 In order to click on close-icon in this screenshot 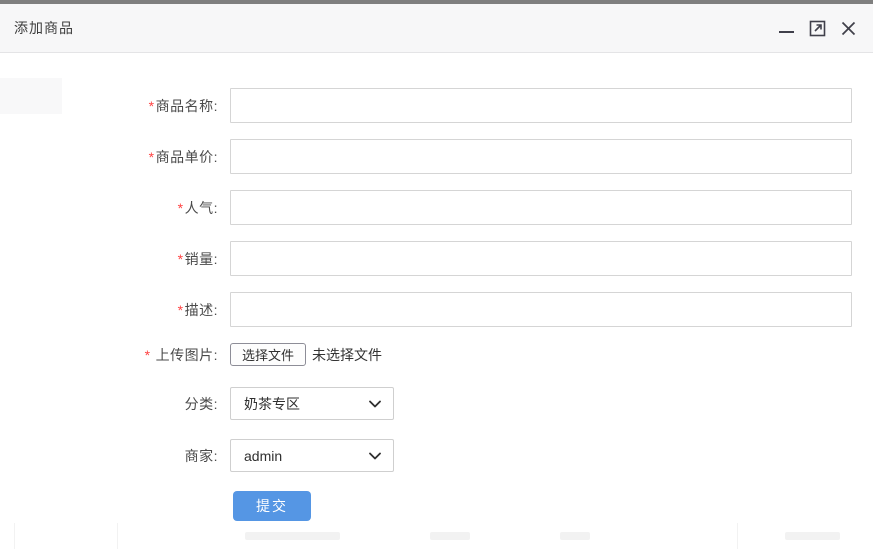, I will do `click(848, 28)`.